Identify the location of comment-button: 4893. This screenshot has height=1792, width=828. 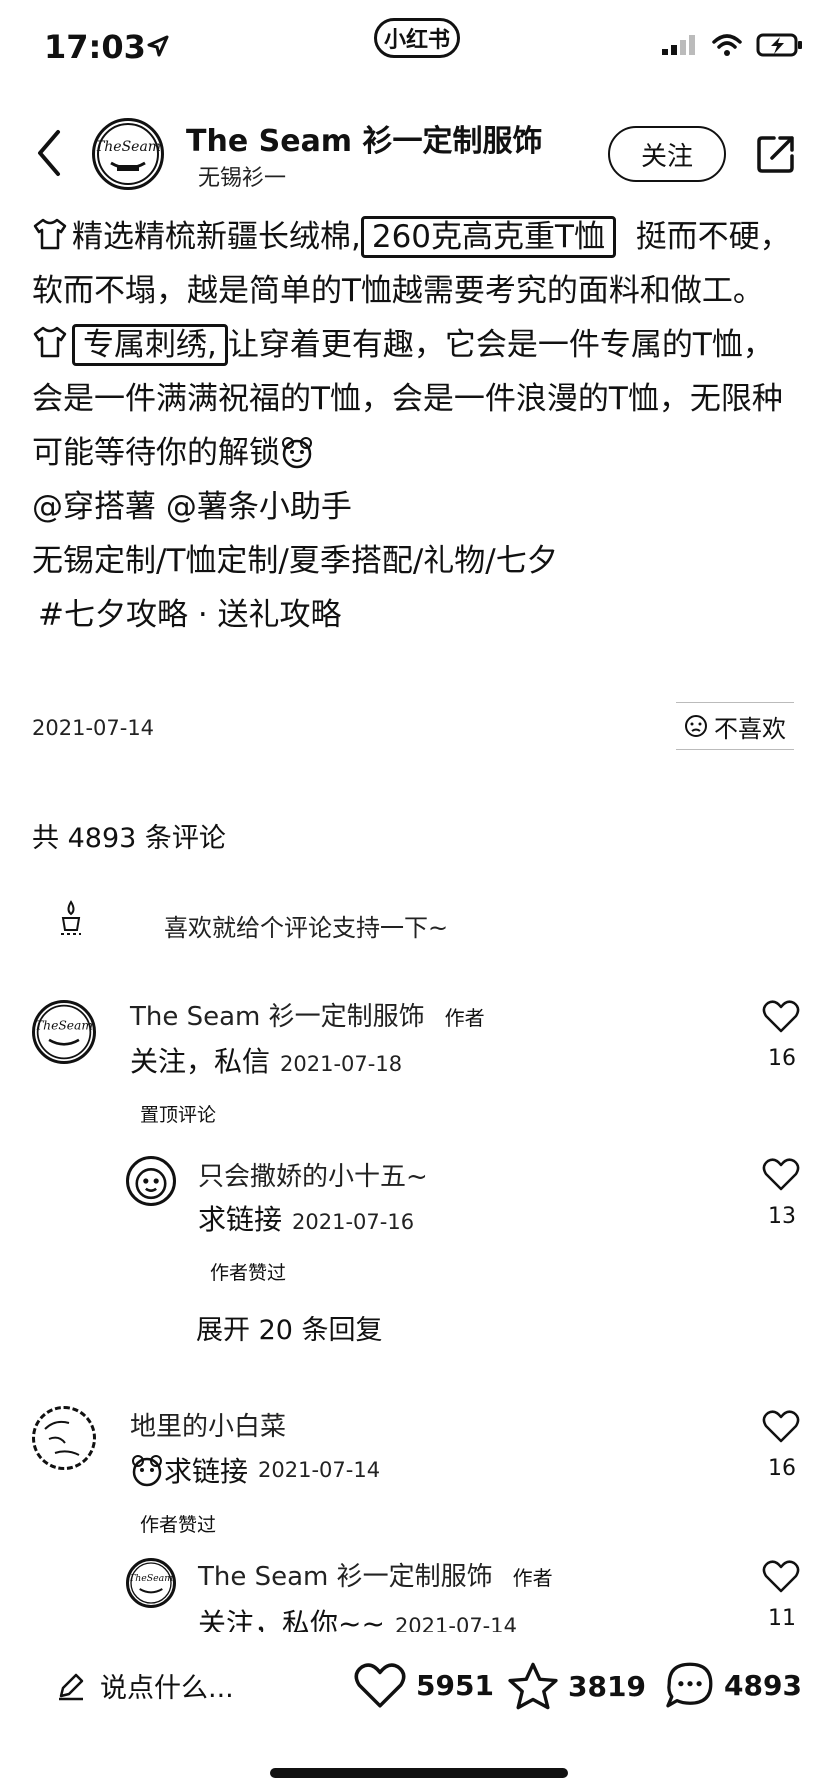
(733, 1685).